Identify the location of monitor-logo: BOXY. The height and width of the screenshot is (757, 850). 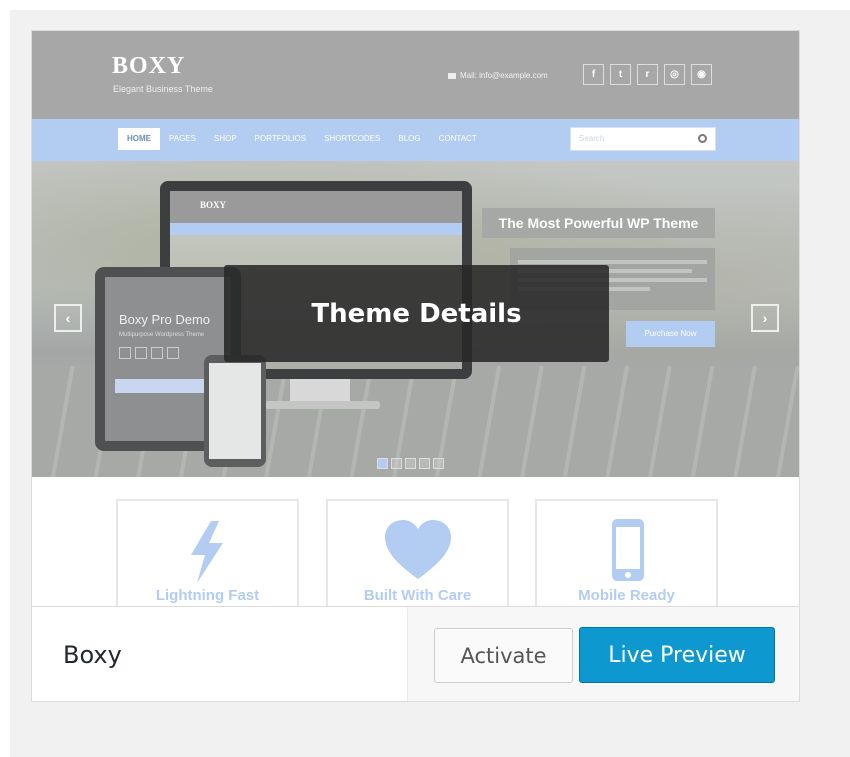
(213, 205).